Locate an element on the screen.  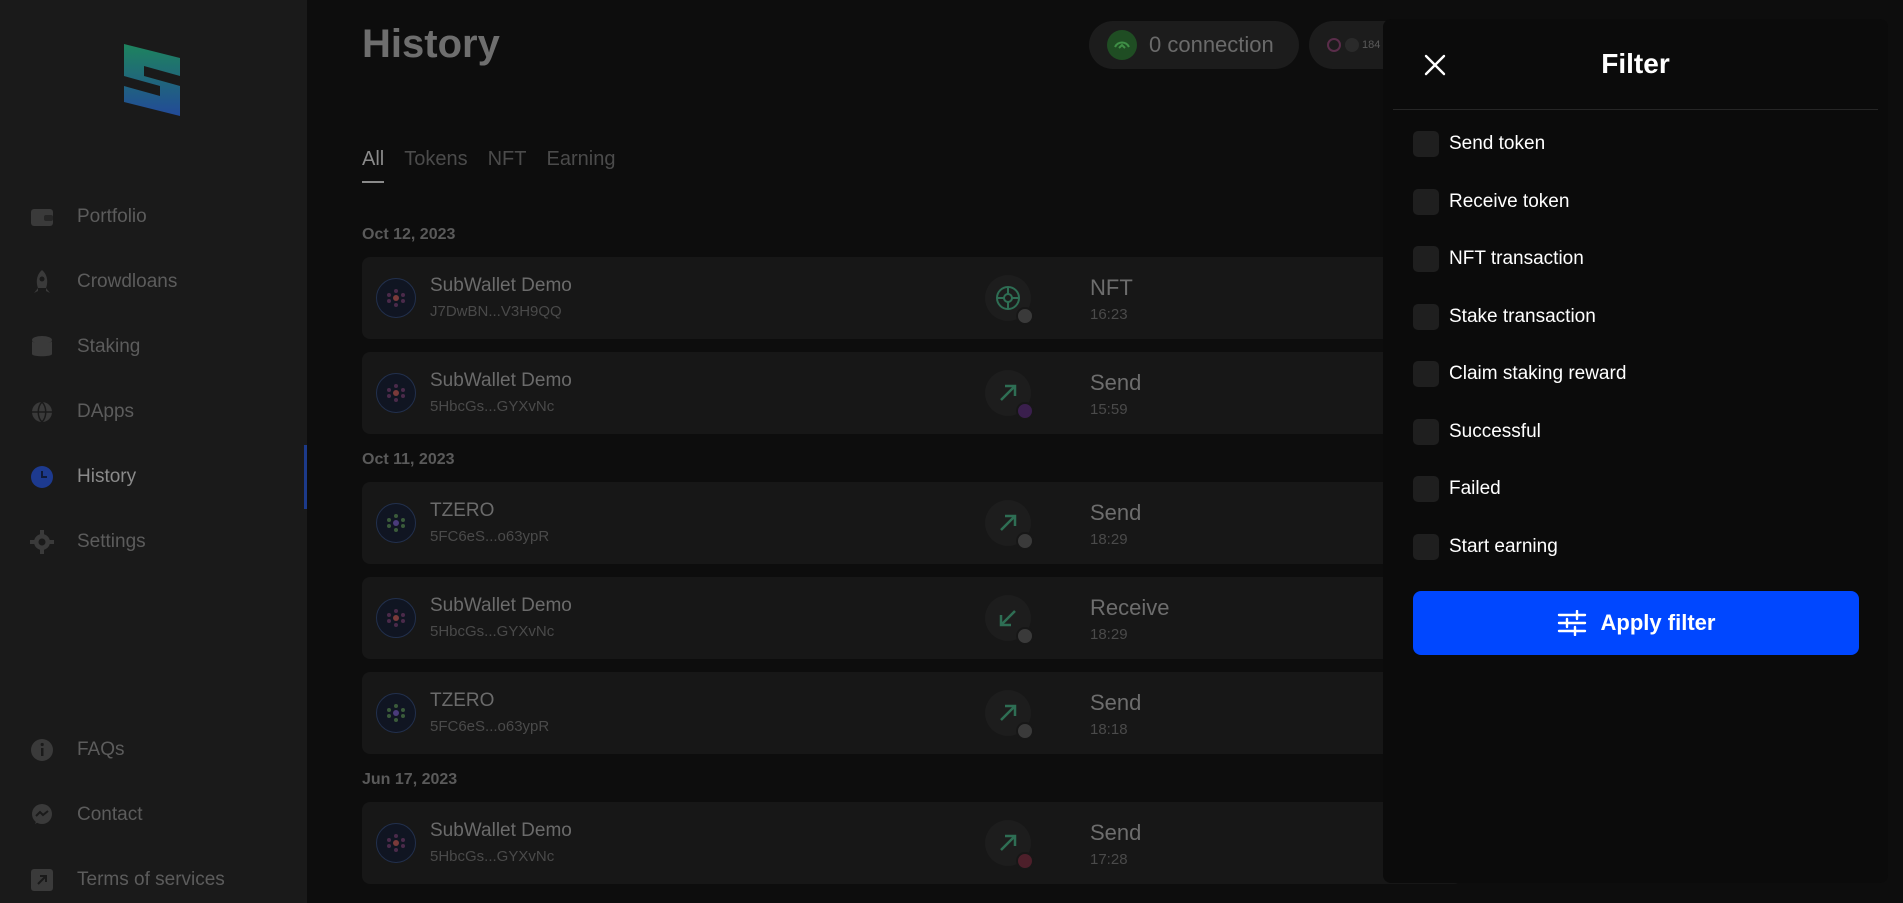
filter-header: Filter is located at coordinates (1635, 64).